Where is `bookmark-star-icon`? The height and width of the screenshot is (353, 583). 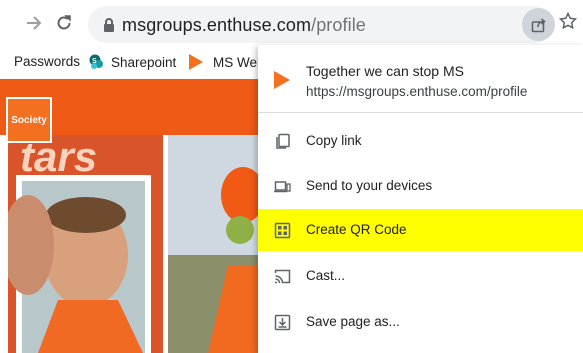
bookmark-star-icon is located at coordinates (568, 23).